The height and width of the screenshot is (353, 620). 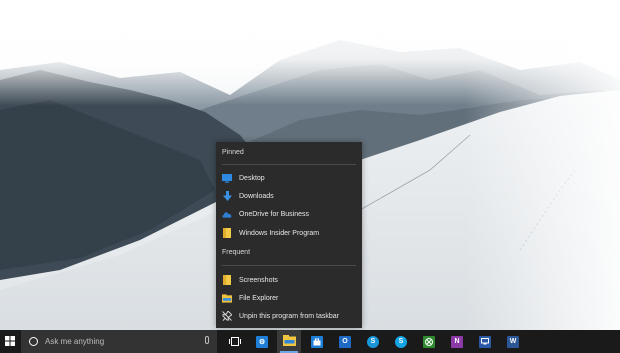 What do you see at coordinates (289, 196) in the screenshot?
I see `jump-item-downloads: Downloads` at bounding box center [289, 196].